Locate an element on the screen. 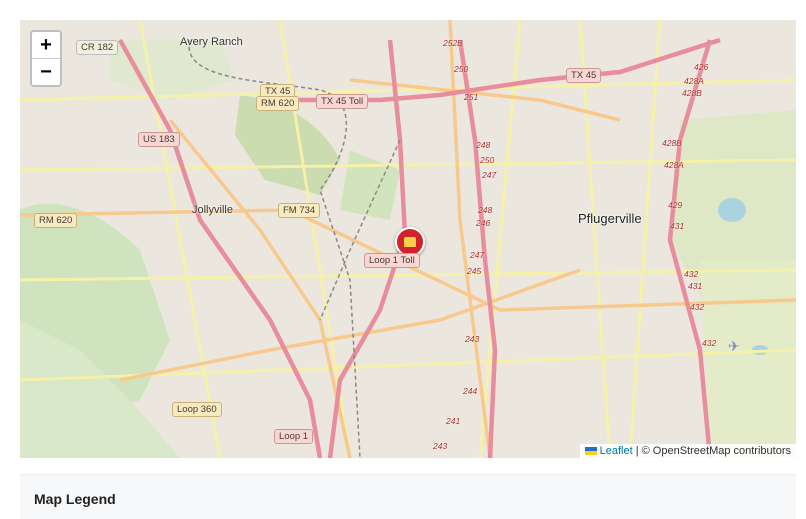 The height and width of the screenshot is (519, 806). zoom-control: + − is located at coordinates (46, 58).